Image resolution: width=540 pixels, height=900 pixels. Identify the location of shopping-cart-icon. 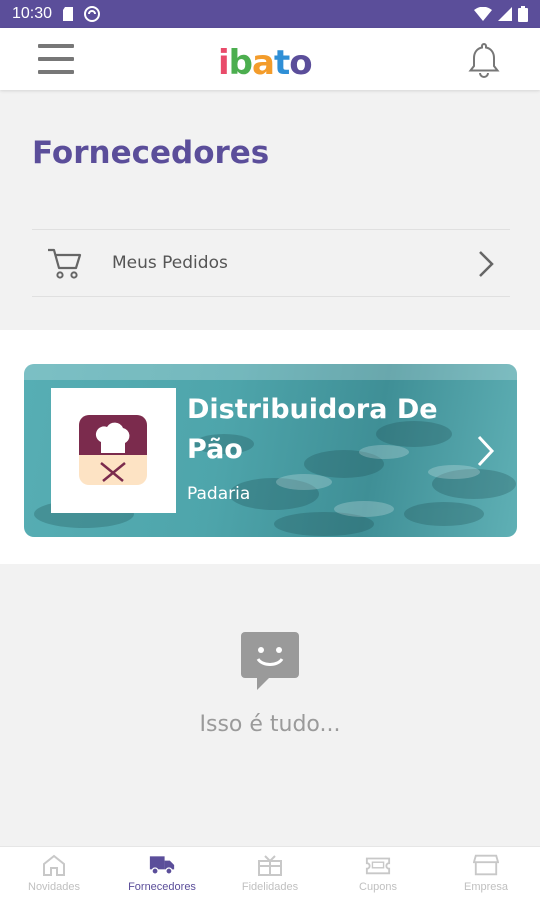
(65, 263).